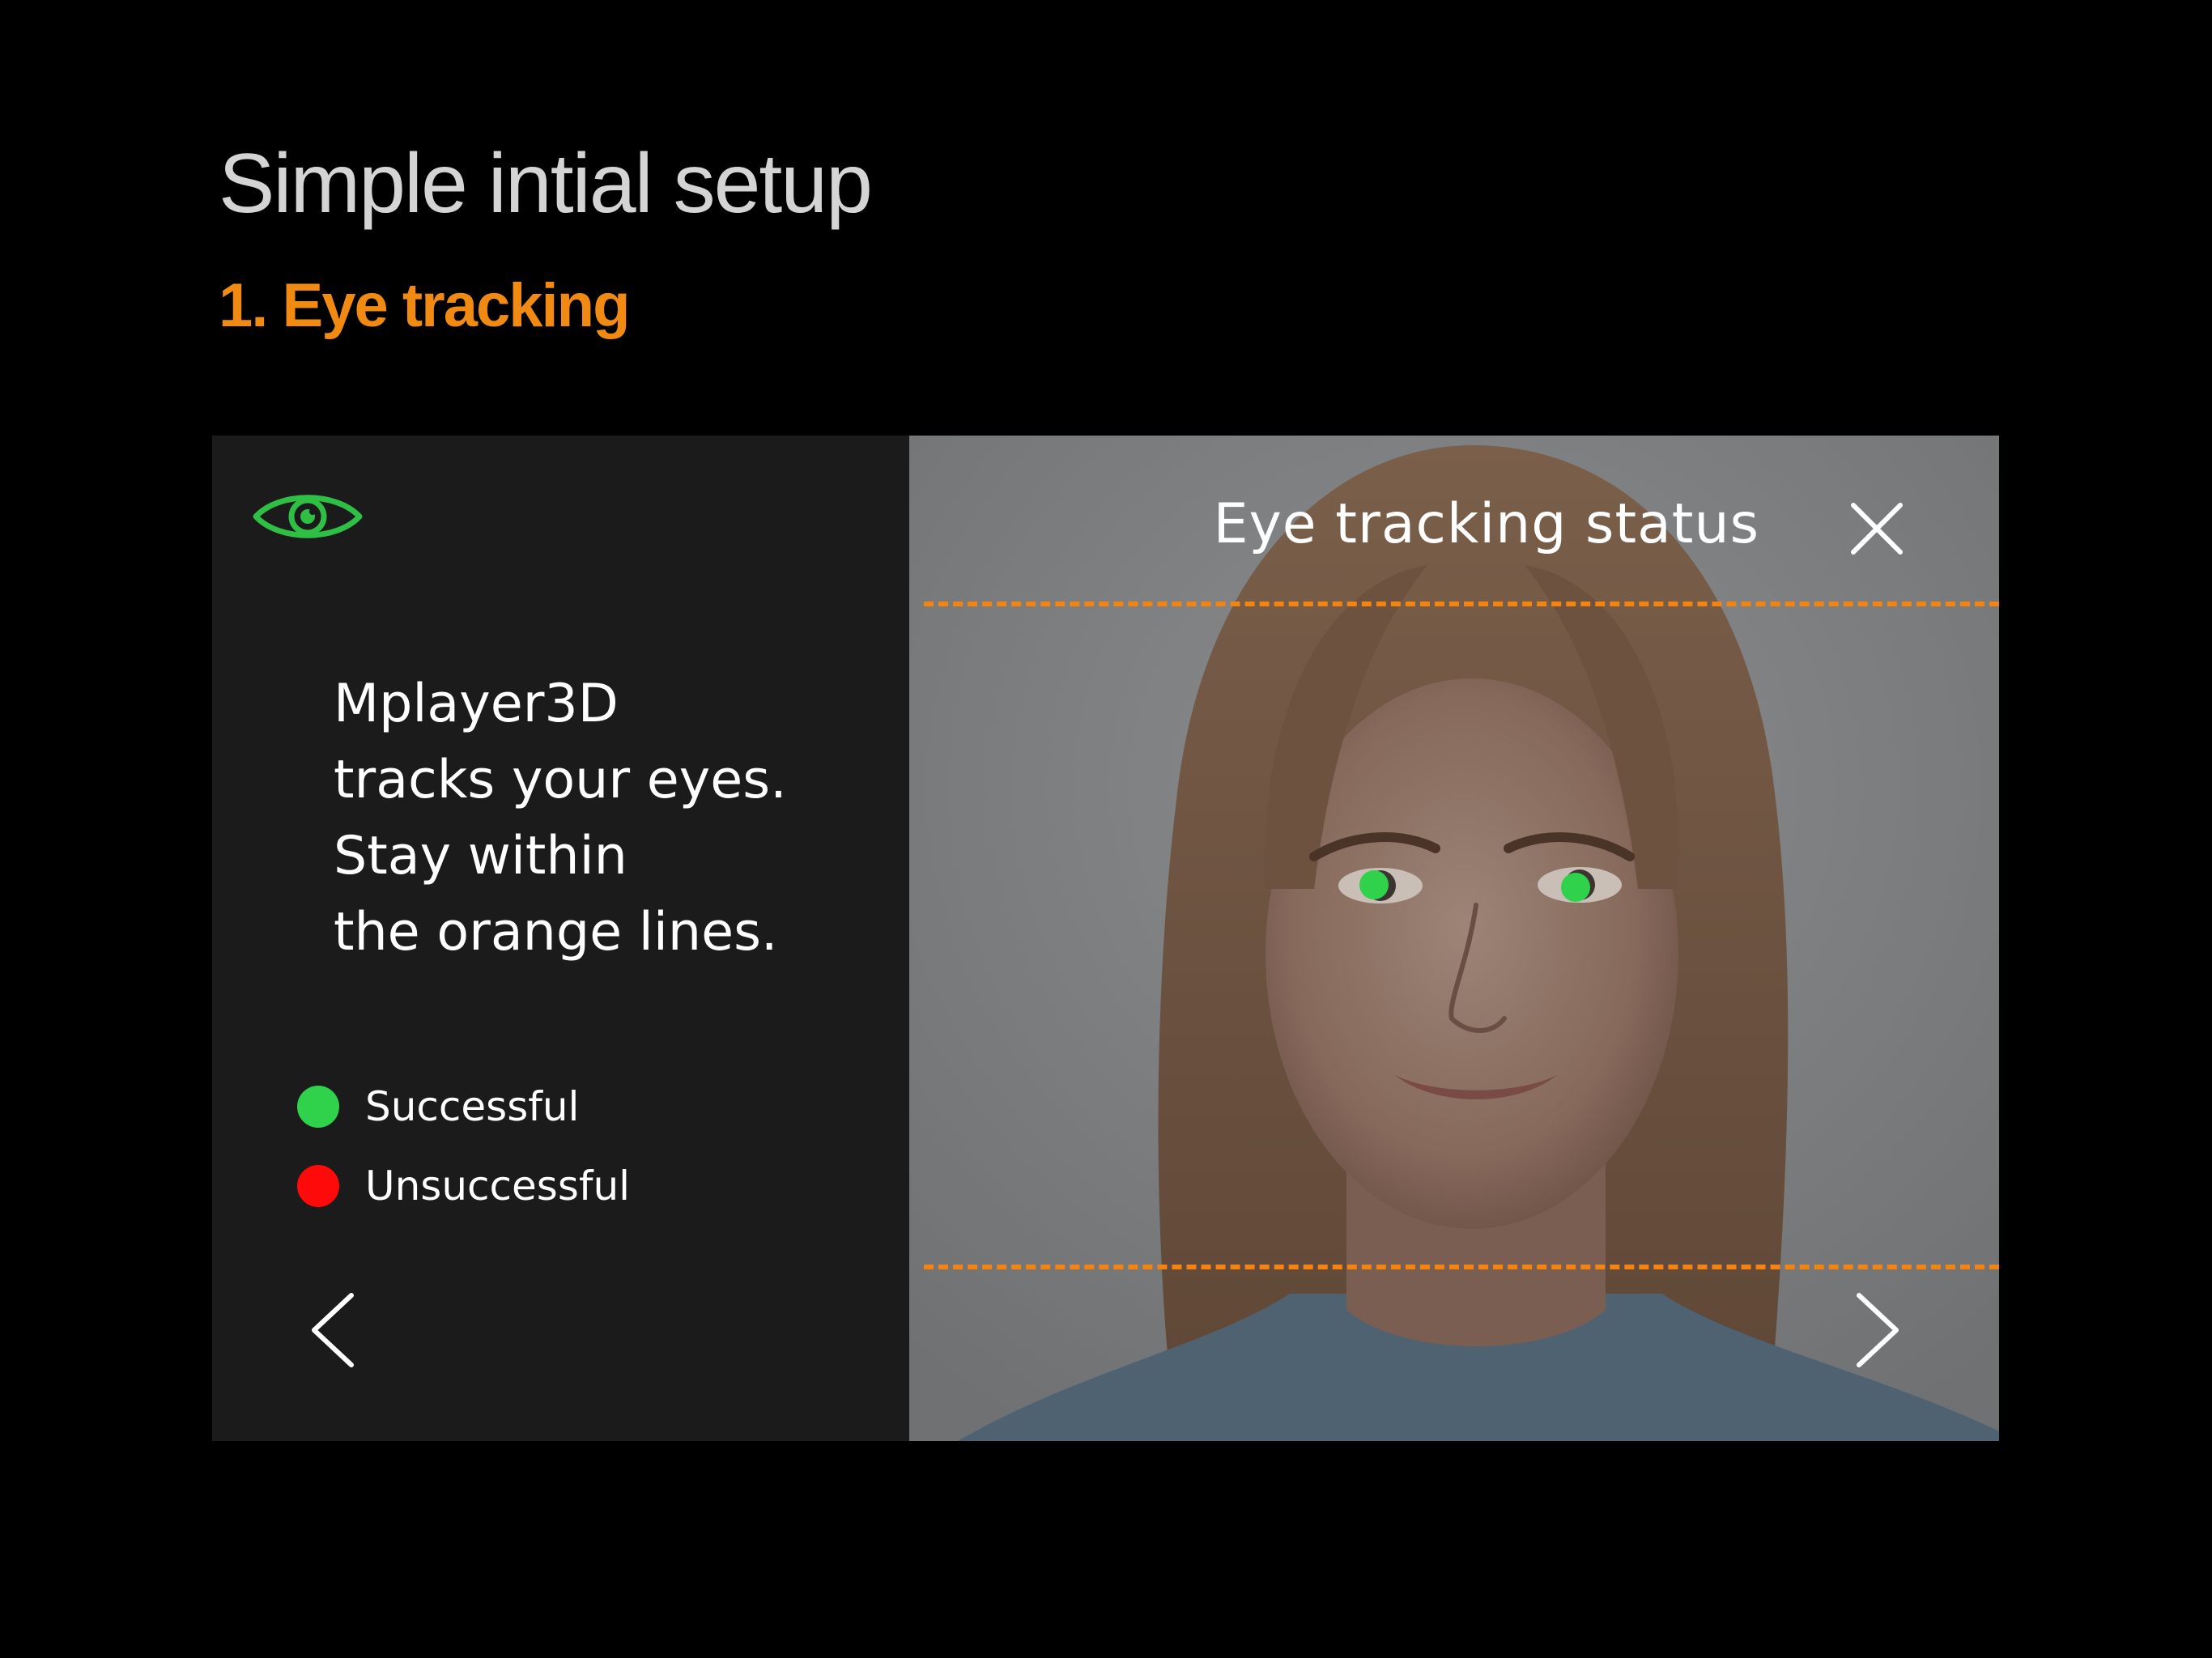  What do you see at coordinates (560, 780) in the screenshot?
I see `instruction-line: tracks your eyes.` at bounding box center [560, 780].